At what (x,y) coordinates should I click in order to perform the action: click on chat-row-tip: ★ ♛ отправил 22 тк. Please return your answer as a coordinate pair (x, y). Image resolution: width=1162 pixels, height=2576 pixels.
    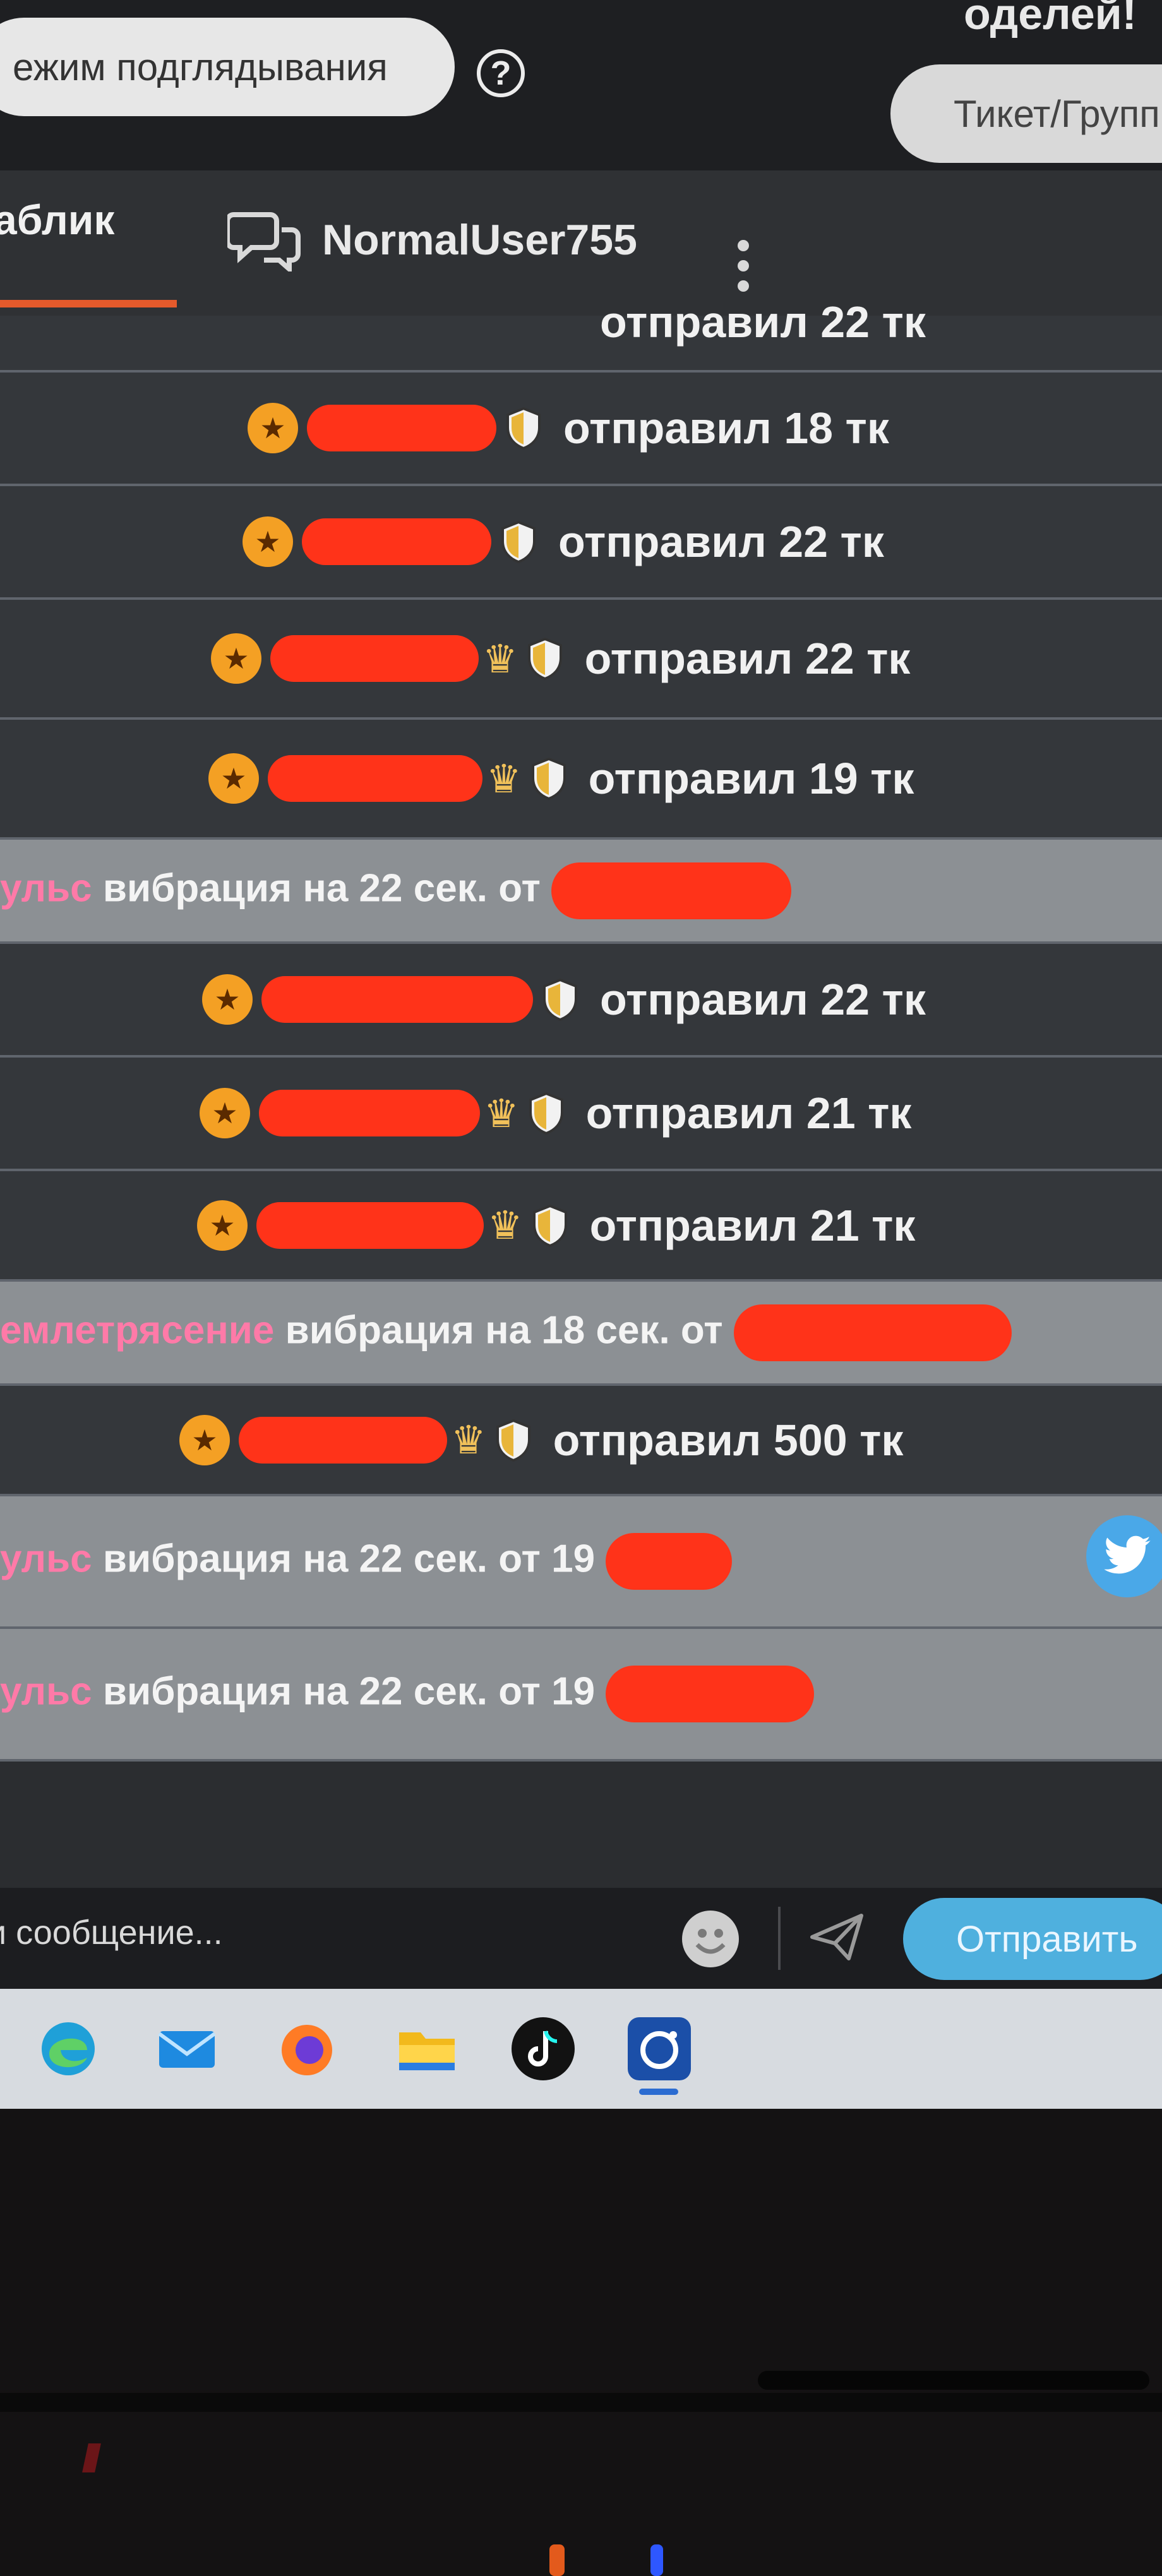
    Looking at the image, I should click on (581, 660).